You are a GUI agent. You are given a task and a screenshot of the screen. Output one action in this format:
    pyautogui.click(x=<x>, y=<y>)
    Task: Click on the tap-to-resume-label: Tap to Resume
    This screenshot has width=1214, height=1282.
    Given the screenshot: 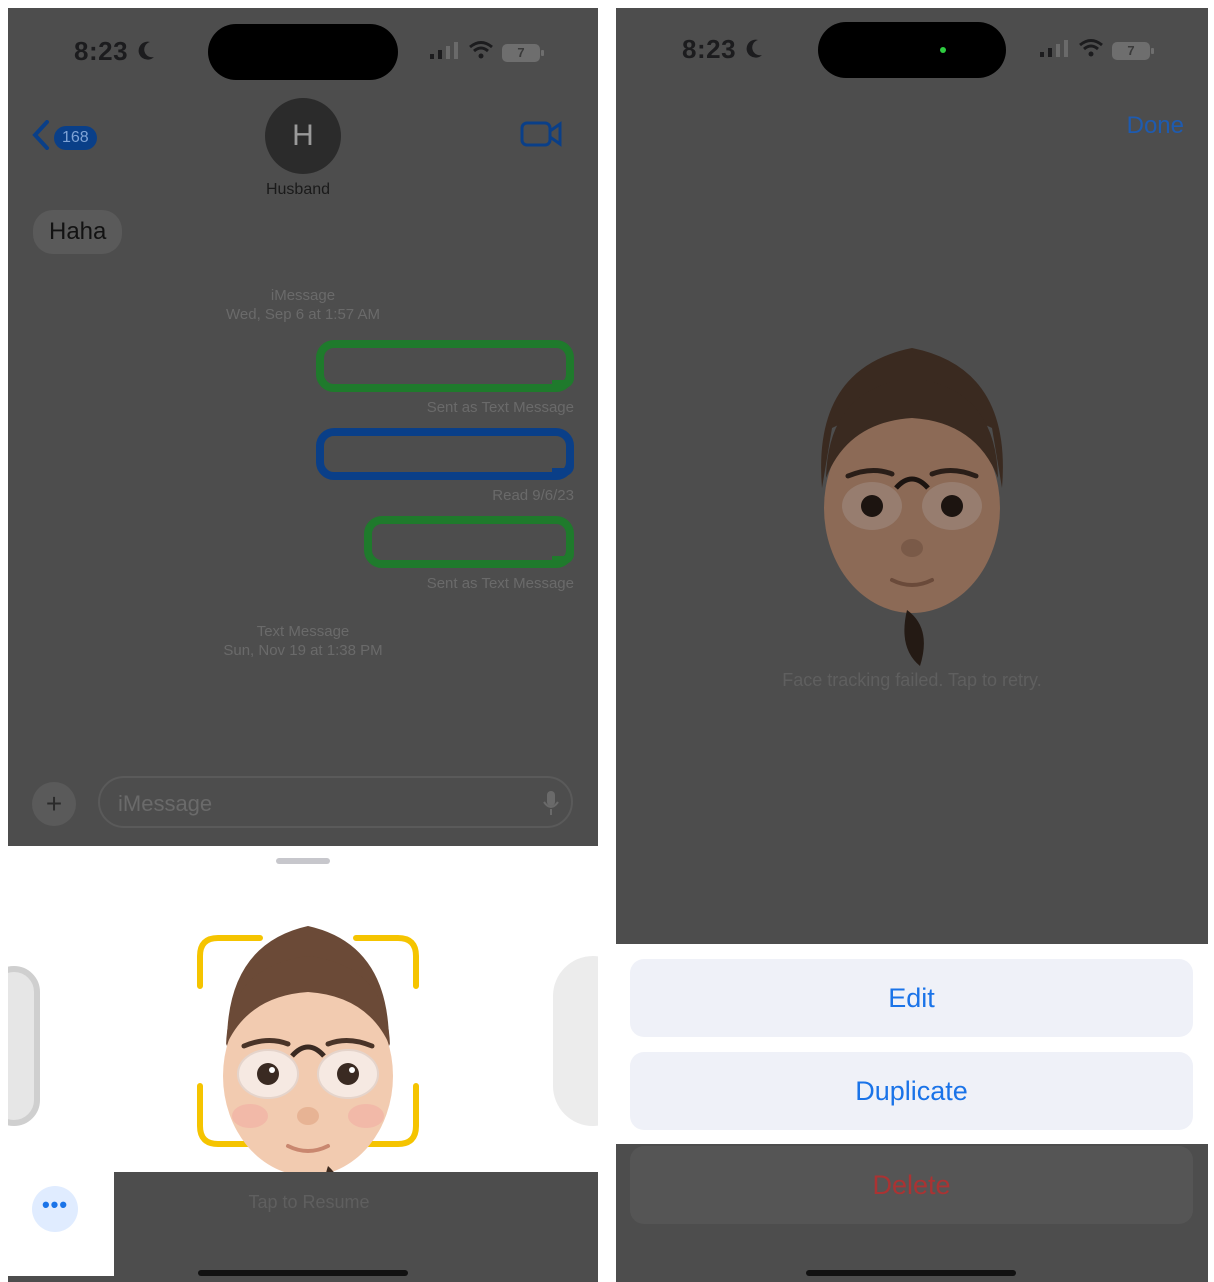 What is the action you would take?
    pyautogui.click(x=309, y=1202)
    